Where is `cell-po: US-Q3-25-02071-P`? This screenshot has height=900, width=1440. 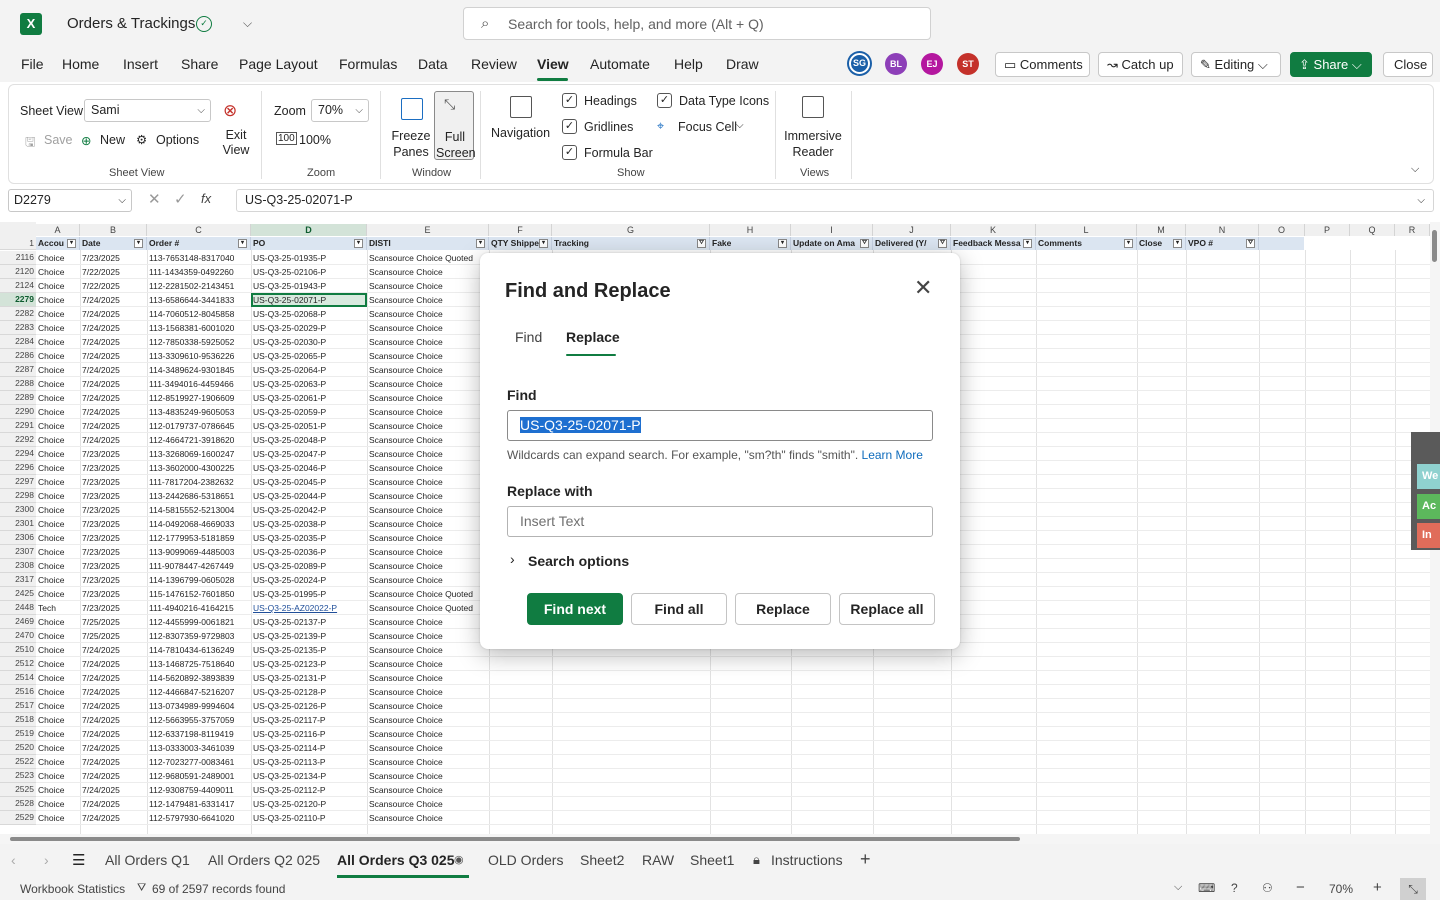
cell-po: US-Q3-25-02071-P is located at coordinates (309, 300).